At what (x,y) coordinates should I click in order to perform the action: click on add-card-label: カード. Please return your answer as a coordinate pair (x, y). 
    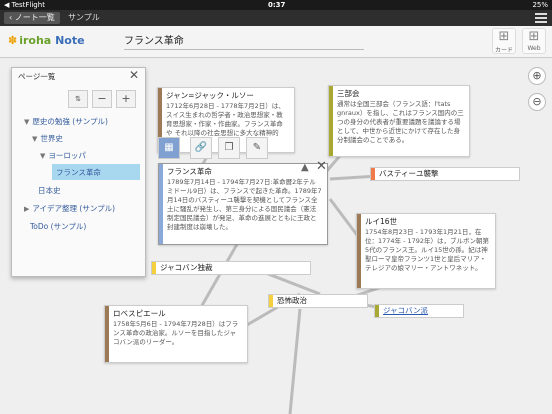
    Looking at the image, I should click on (503, 50).